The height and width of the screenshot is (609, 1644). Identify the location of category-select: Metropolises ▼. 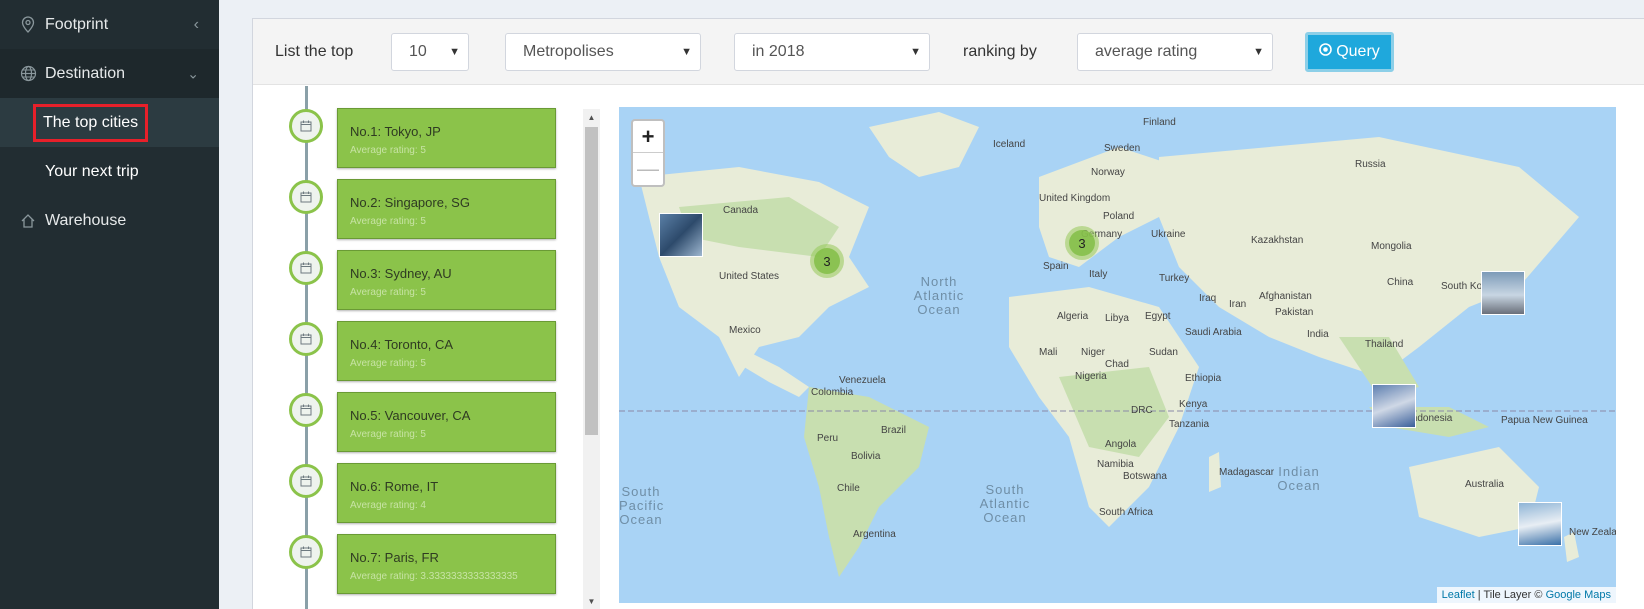
(603, 52).